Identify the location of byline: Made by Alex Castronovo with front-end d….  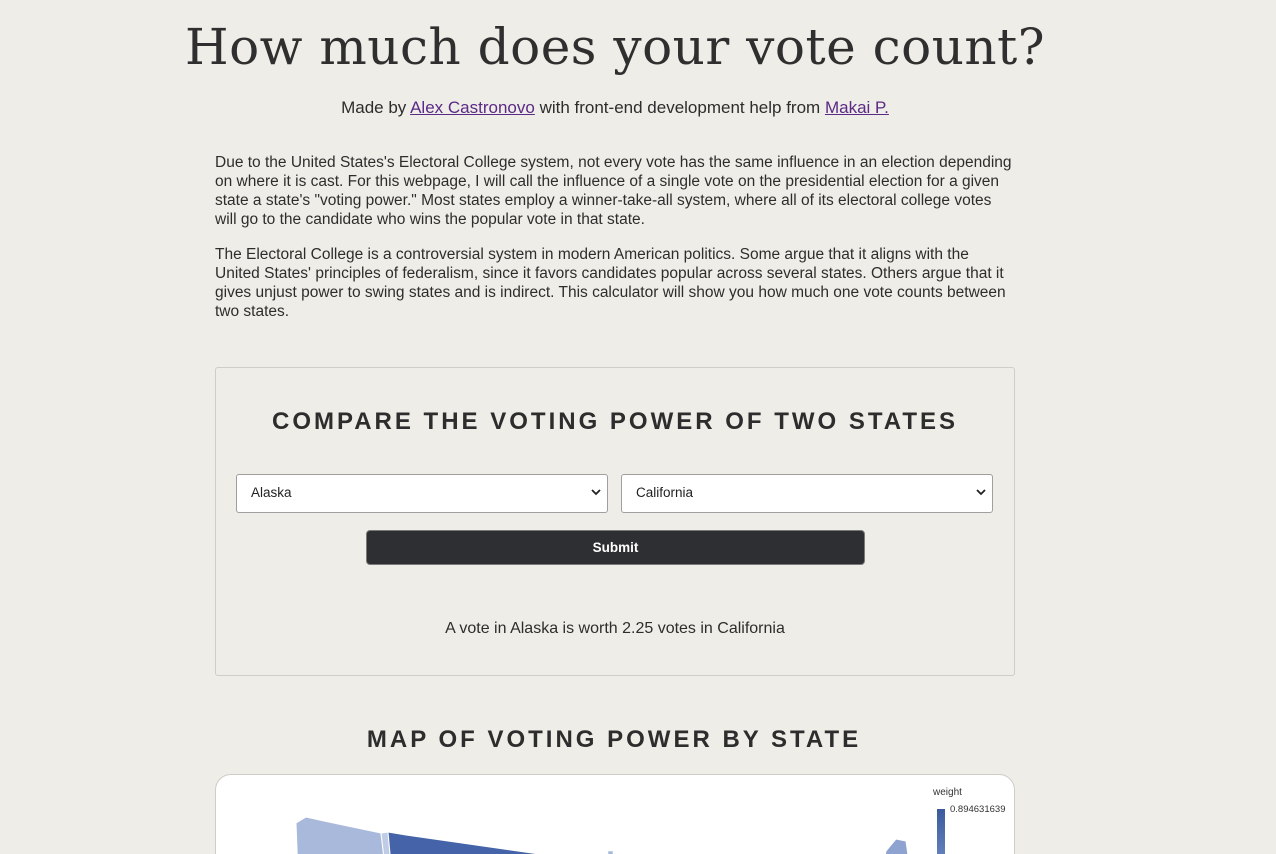
(615, 108).